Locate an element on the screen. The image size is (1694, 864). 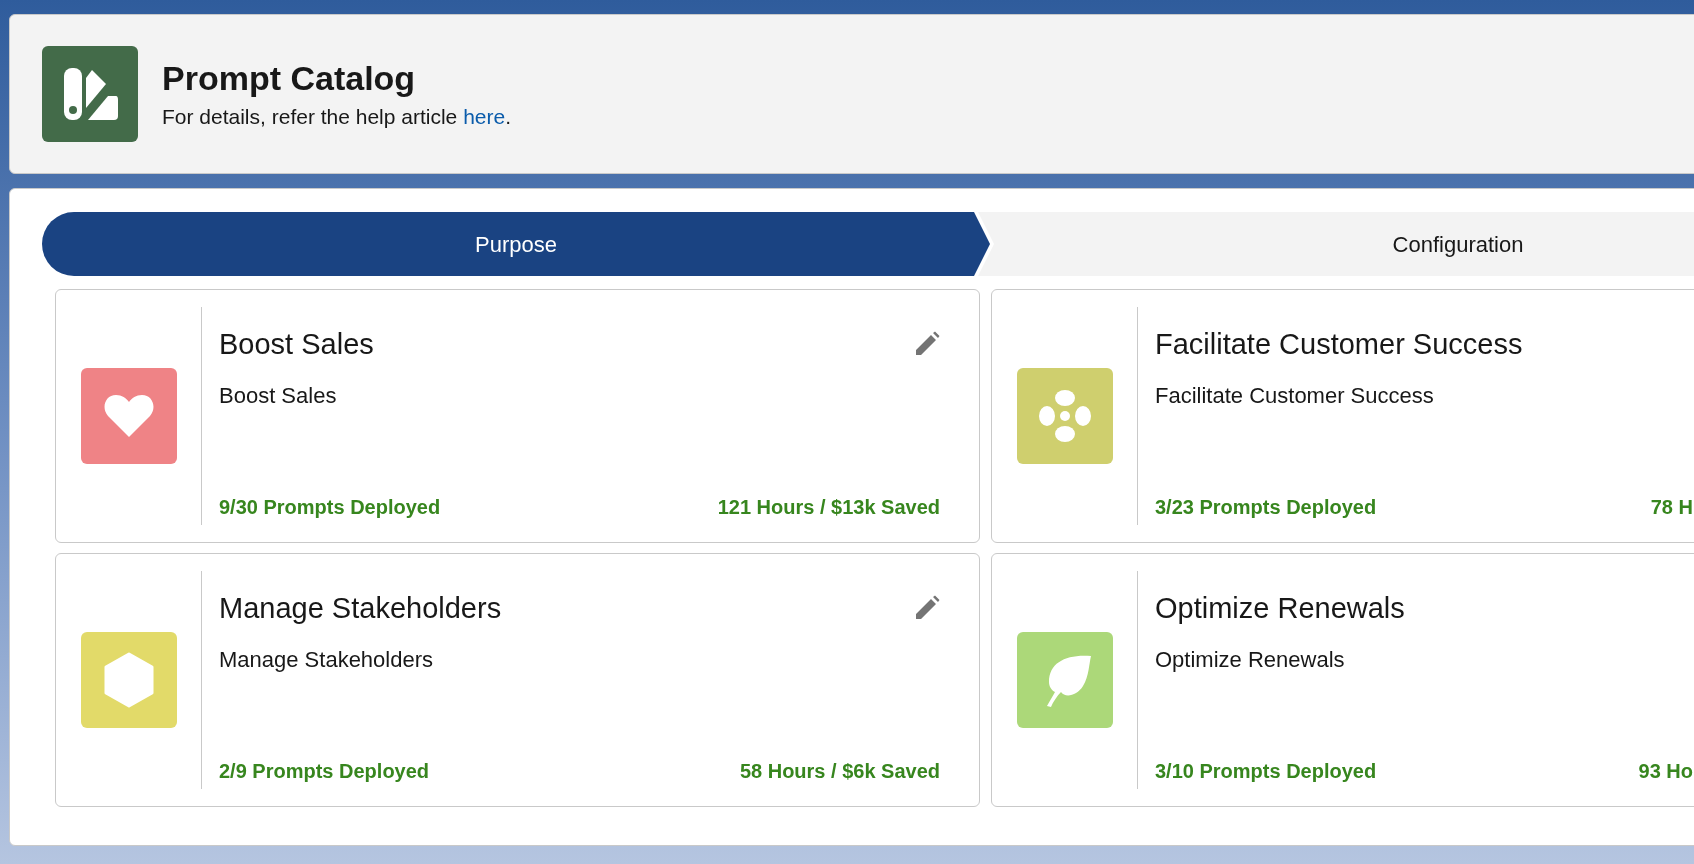
flower-icon is located at coordinates (1064, 416).